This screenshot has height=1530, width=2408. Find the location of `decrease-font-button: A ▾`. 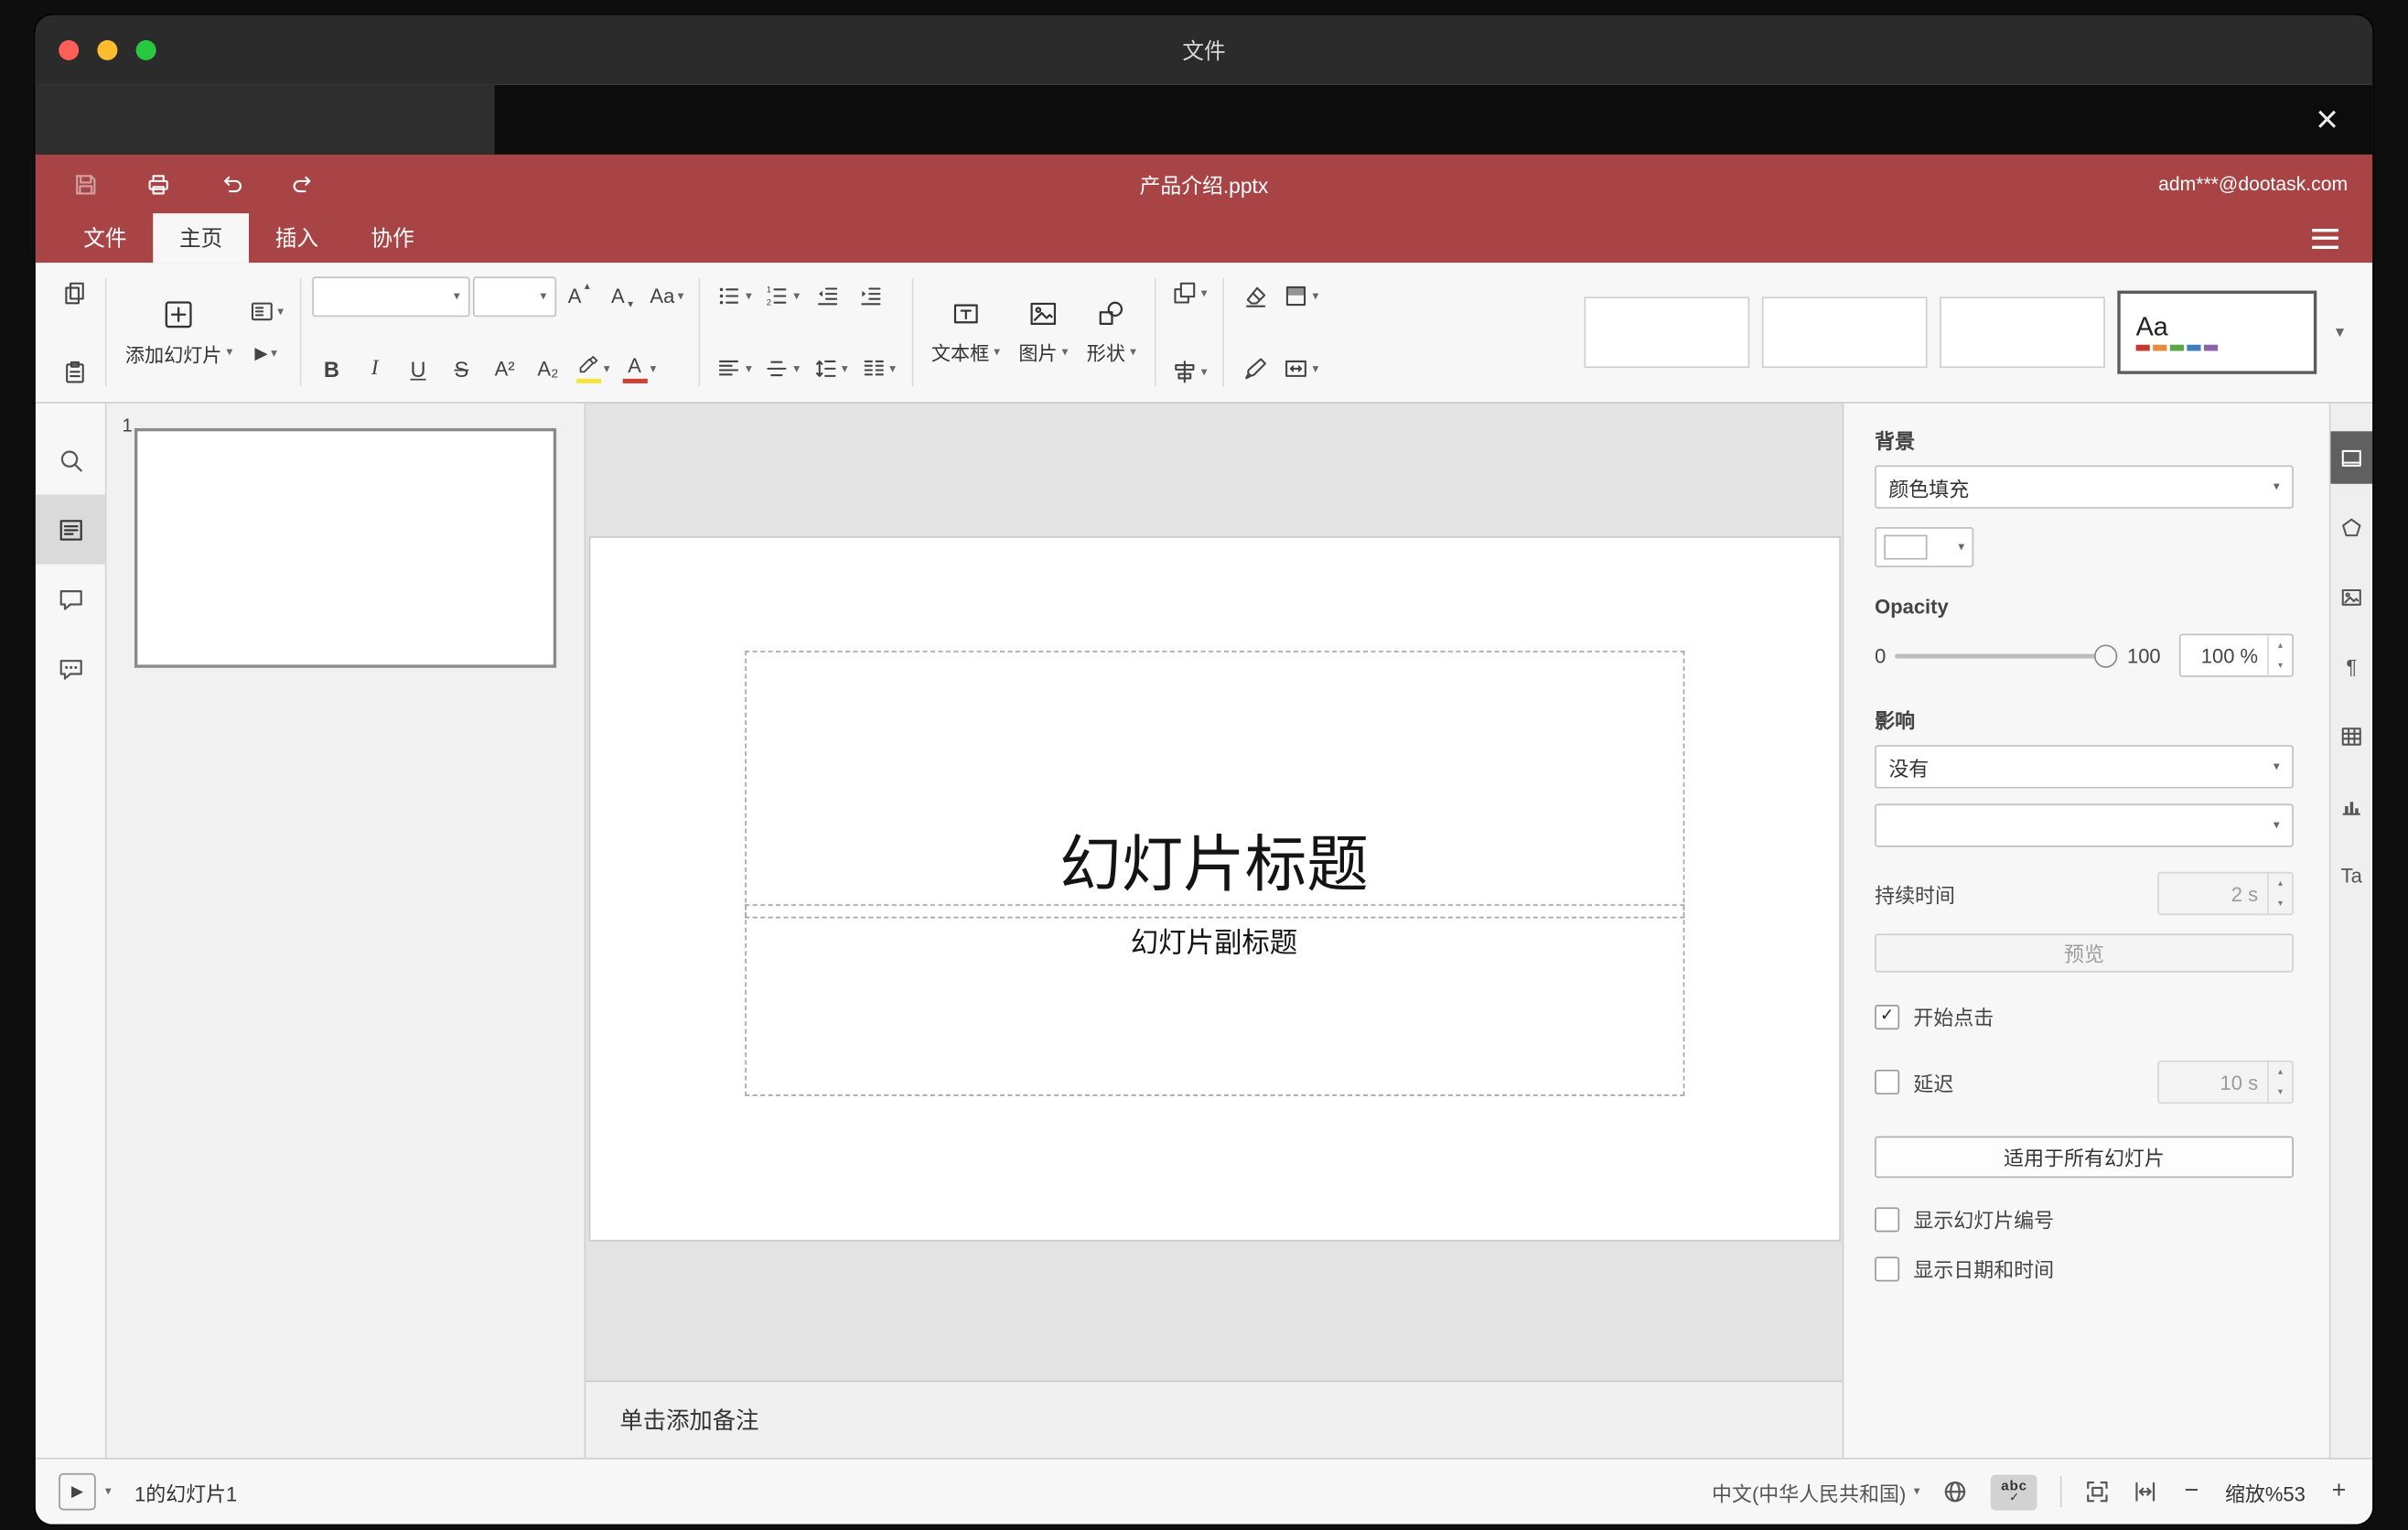

decrease-font-button: A ▾ is located at coordinates (622, 296).